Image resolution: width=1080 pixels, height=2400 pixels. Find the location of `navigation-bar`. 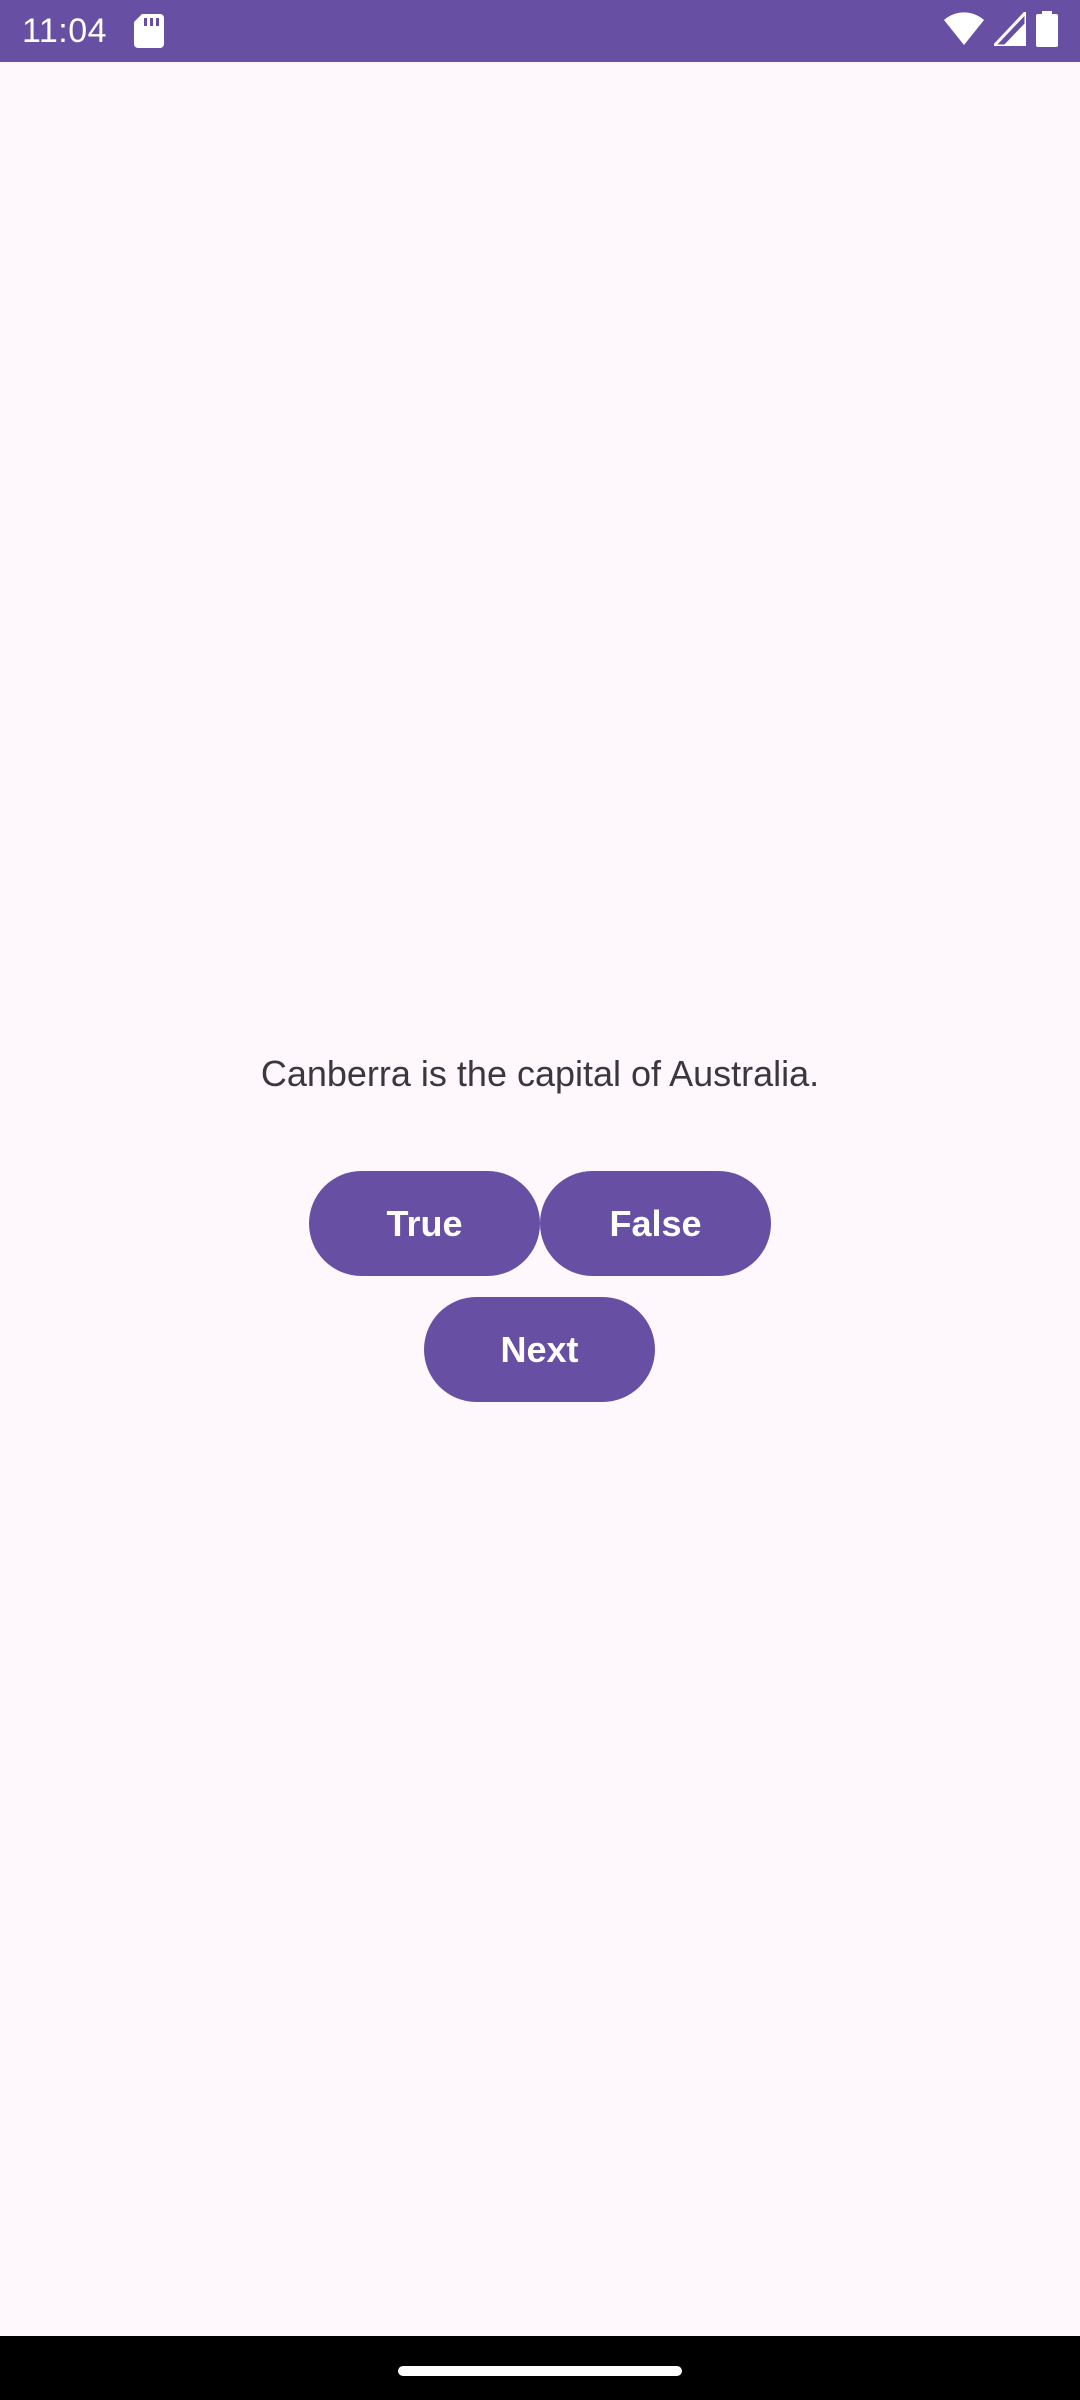

navigation-bar is located at coordinates (540, 2368).